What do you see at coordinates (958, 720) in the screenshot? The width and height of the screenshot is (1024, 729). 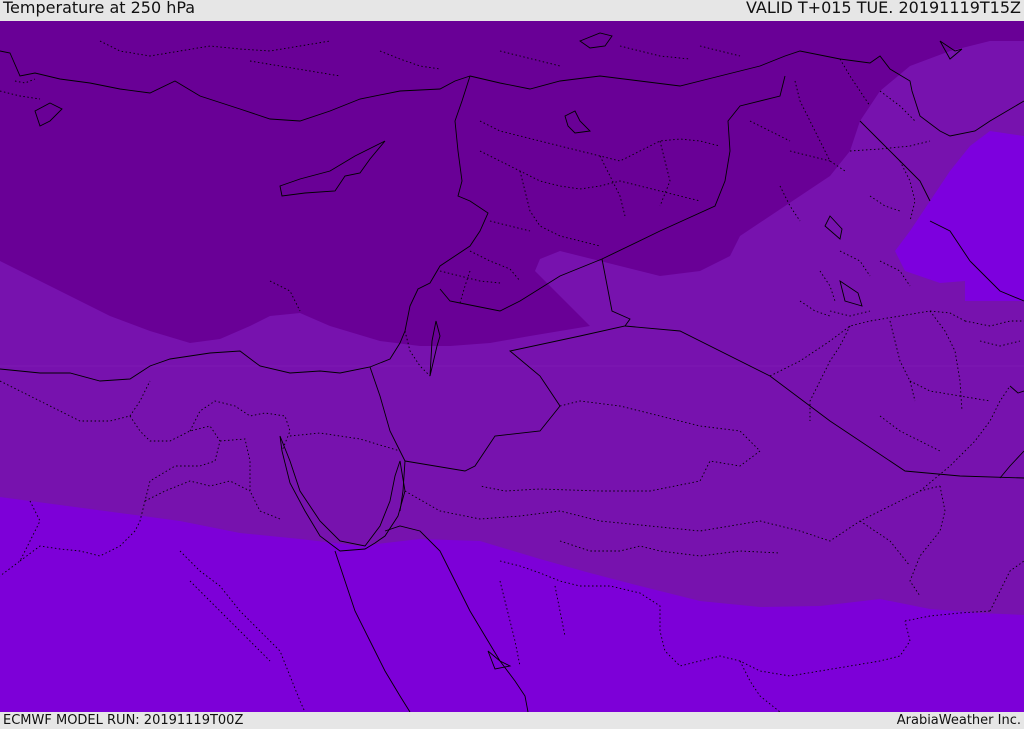 I see `credit-label: ArabiaWeather Inc.` at bounding box center [958, 720].